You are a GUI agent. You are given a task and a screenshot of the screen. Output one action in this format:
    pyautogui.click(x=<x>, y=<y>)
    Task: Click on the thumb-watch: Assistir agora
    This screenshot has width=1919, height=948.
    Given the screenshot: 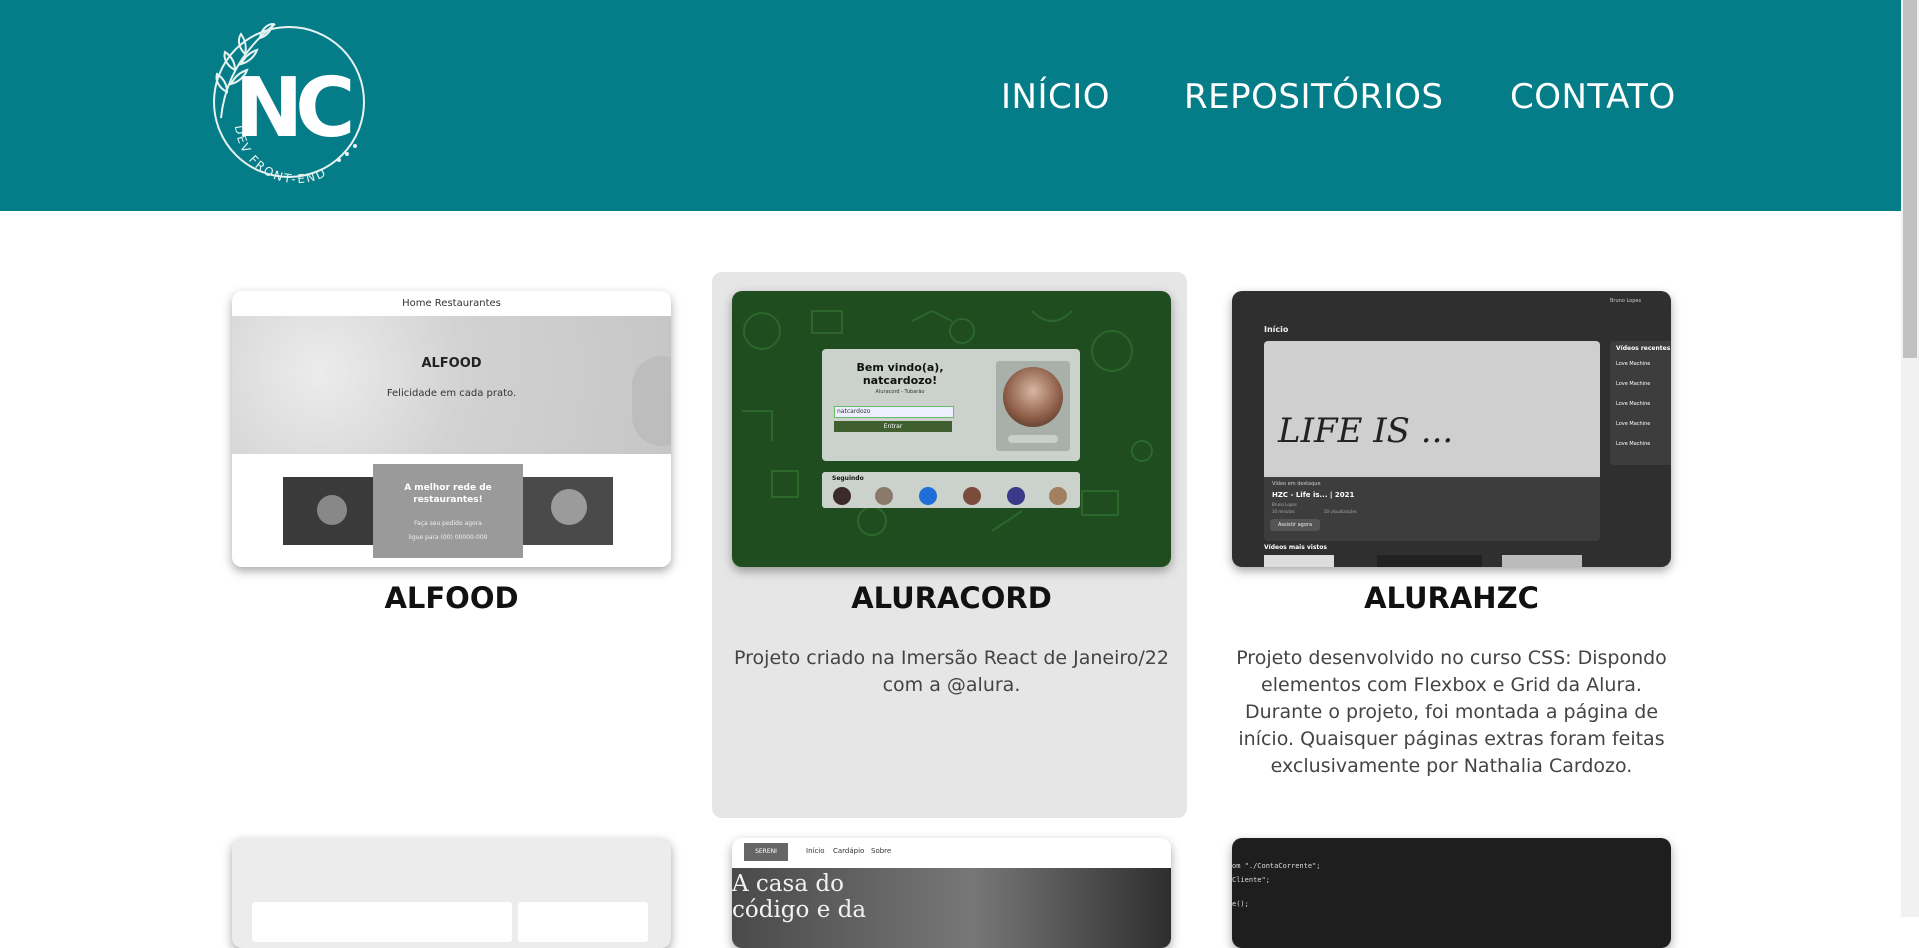 What is the action you would take?
    pyautogui.click(x=1295, y=525)
    